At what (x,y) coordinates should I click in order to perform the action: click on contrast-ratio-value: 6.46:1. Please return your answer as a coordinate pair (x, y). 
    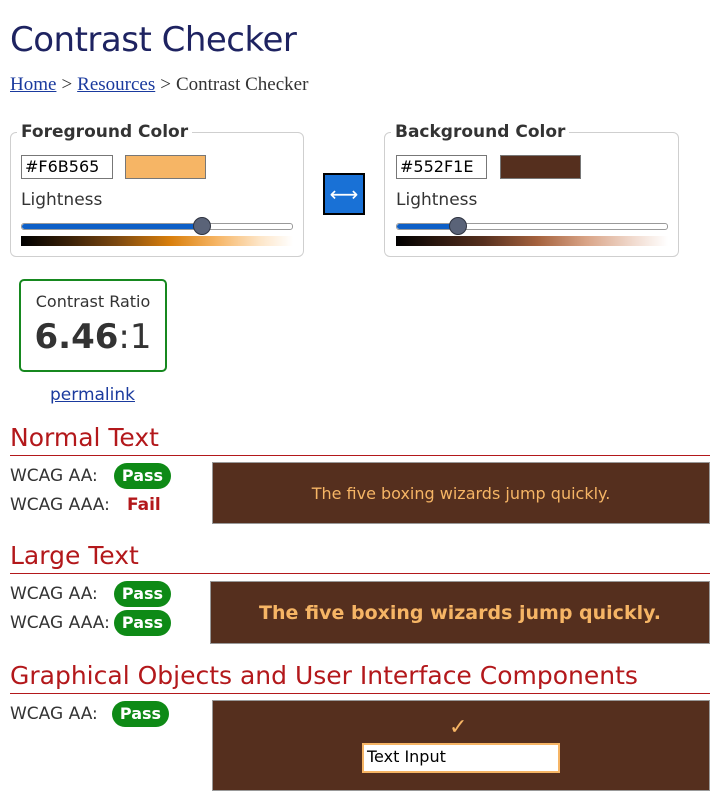
    Looking at the image, I should click on (93, 337).